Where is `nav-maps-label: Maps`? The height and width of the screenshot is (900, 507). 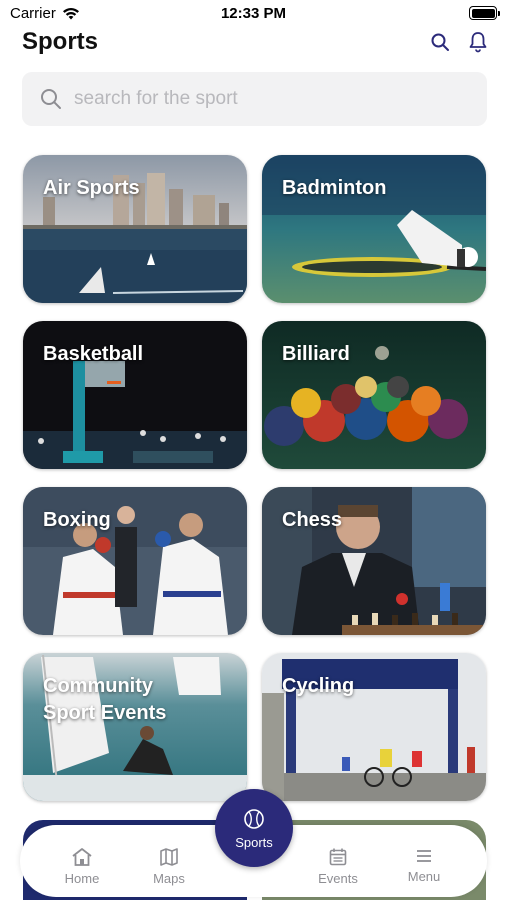 nav-maps-label: Maps is located at coordinates (169, 878).